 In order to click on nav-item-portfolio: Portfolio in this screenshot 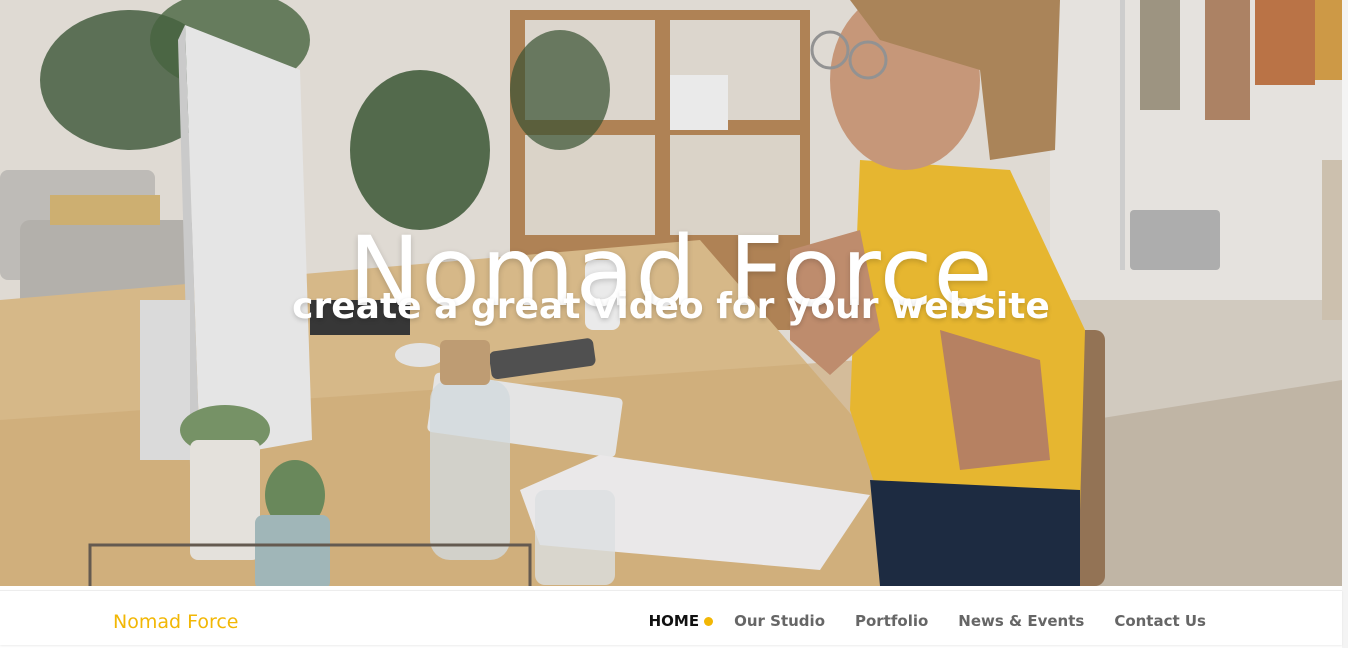, I will do `click(891, 621)`.